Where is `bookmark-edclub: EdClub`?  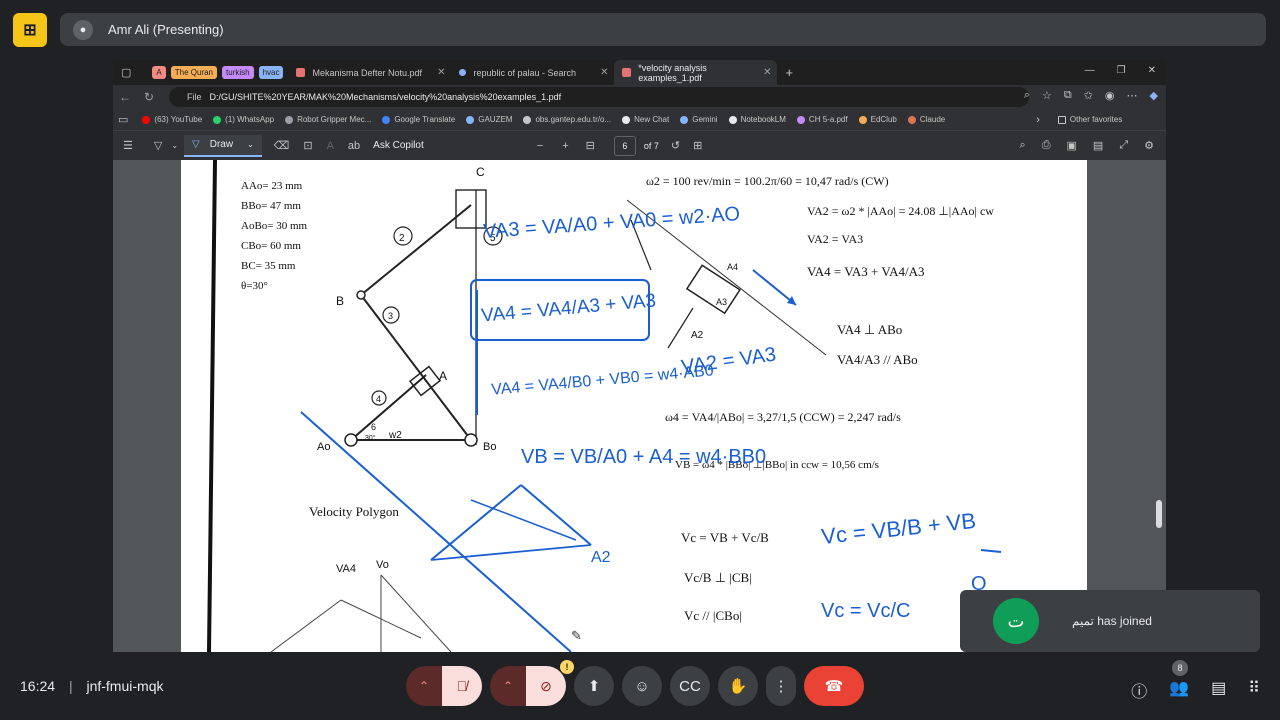 bookmark-edclub: EdClub is located at coordinates (877, 119).